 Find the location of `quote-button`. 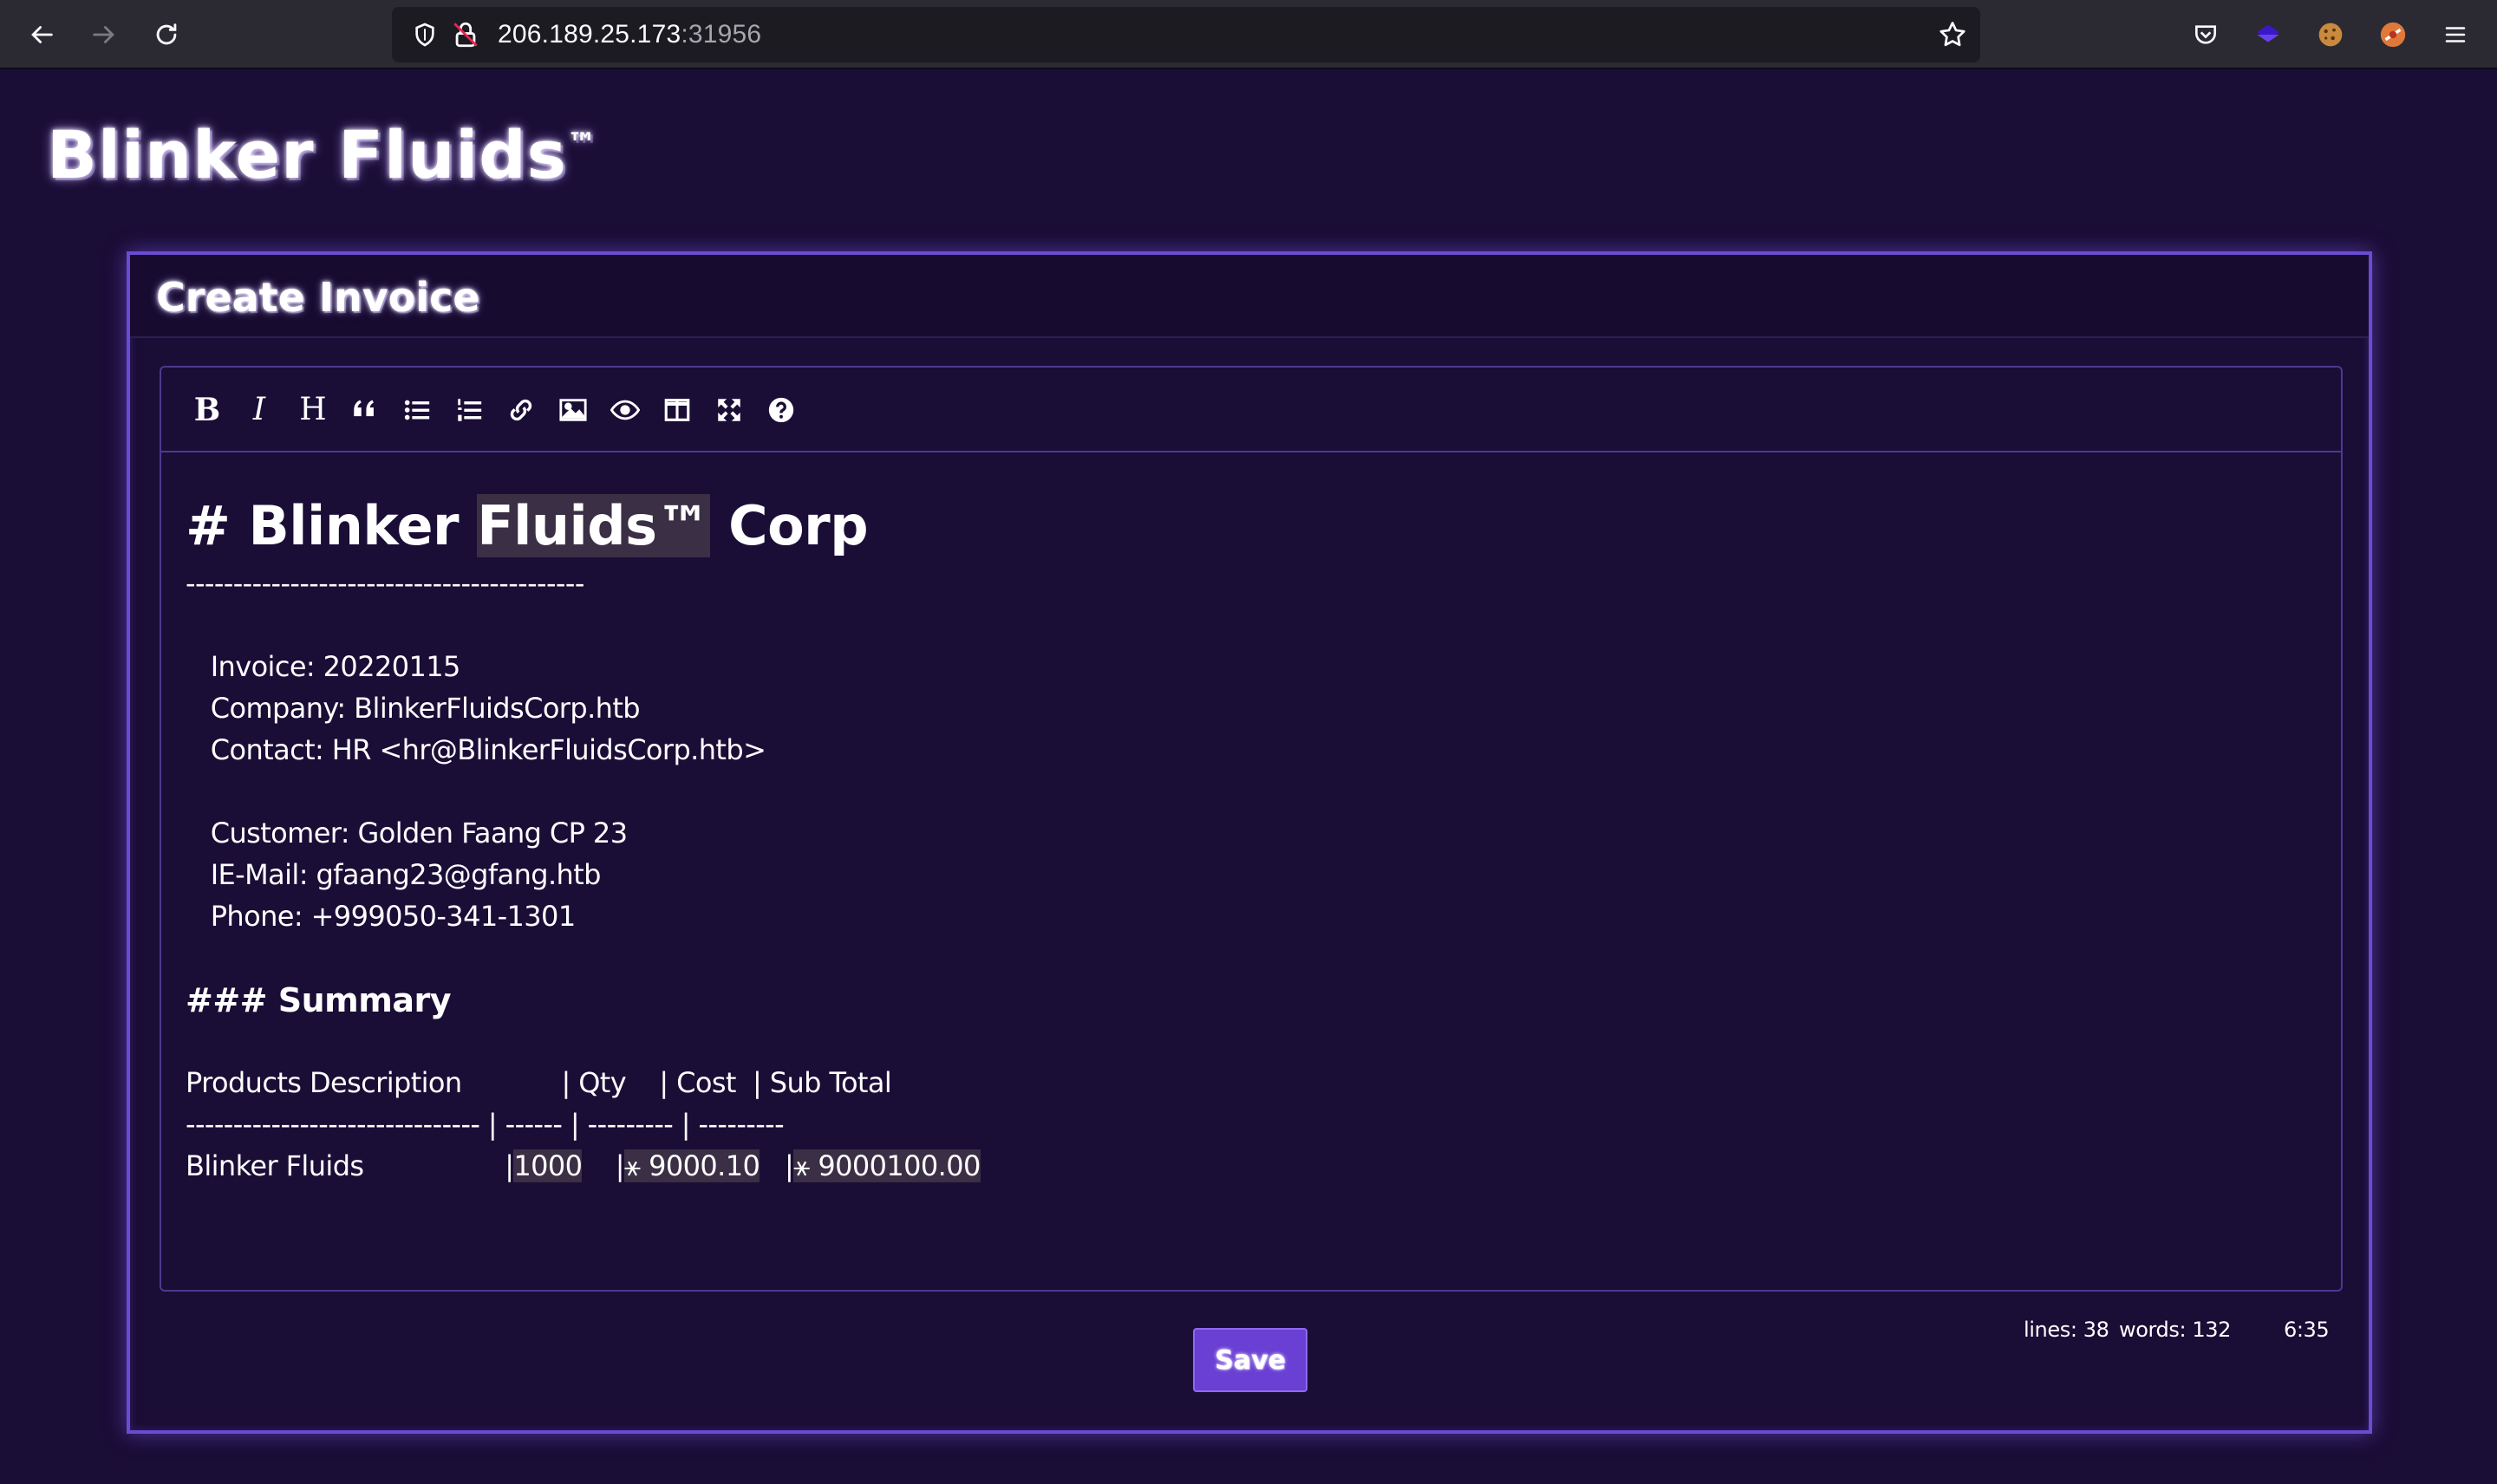

quote-button is located at coordinates (365, 410).